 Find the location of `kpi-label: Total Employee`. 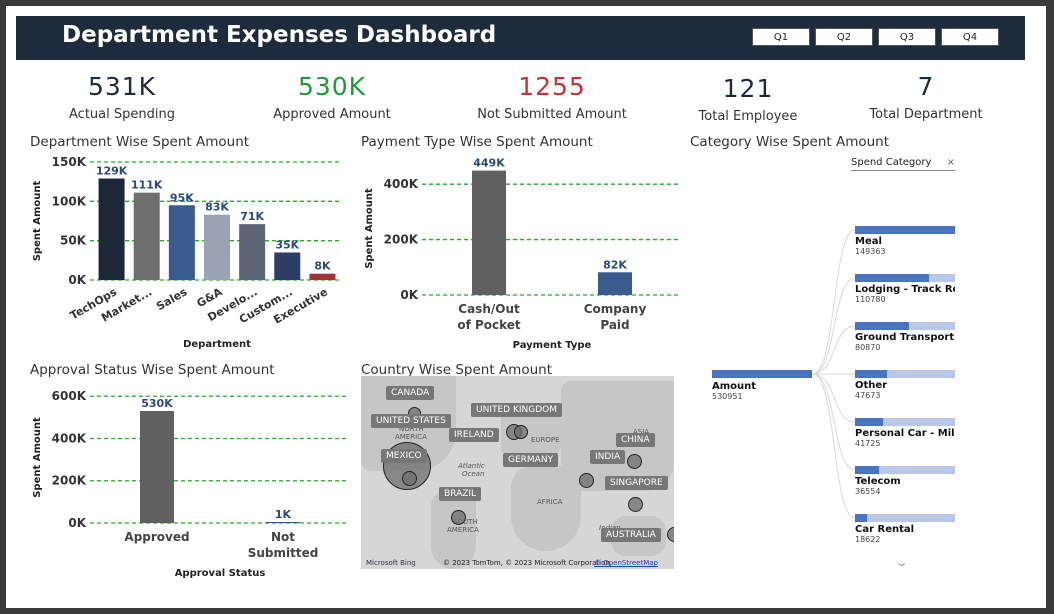

kpi-label: Total Employee is located at coordinates (748, 116).